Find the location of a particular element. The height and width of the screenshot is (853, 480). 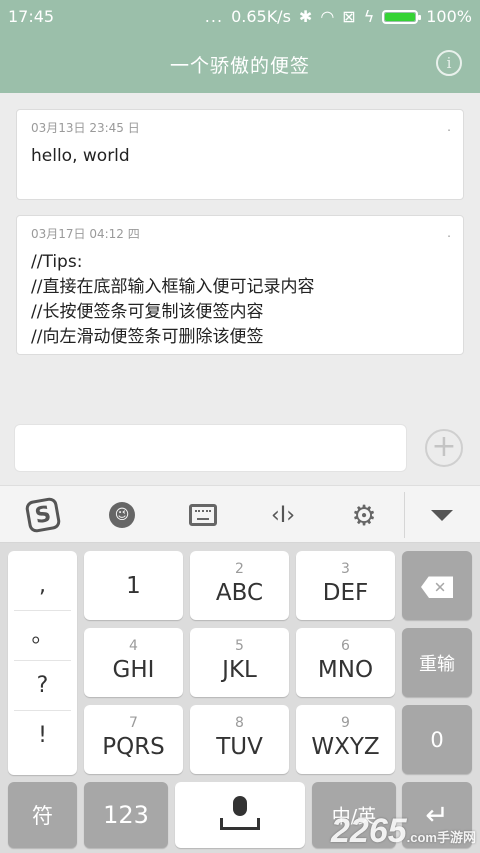

note-date: 03月17日 04:12 四 is located at coordinates (85, 234).